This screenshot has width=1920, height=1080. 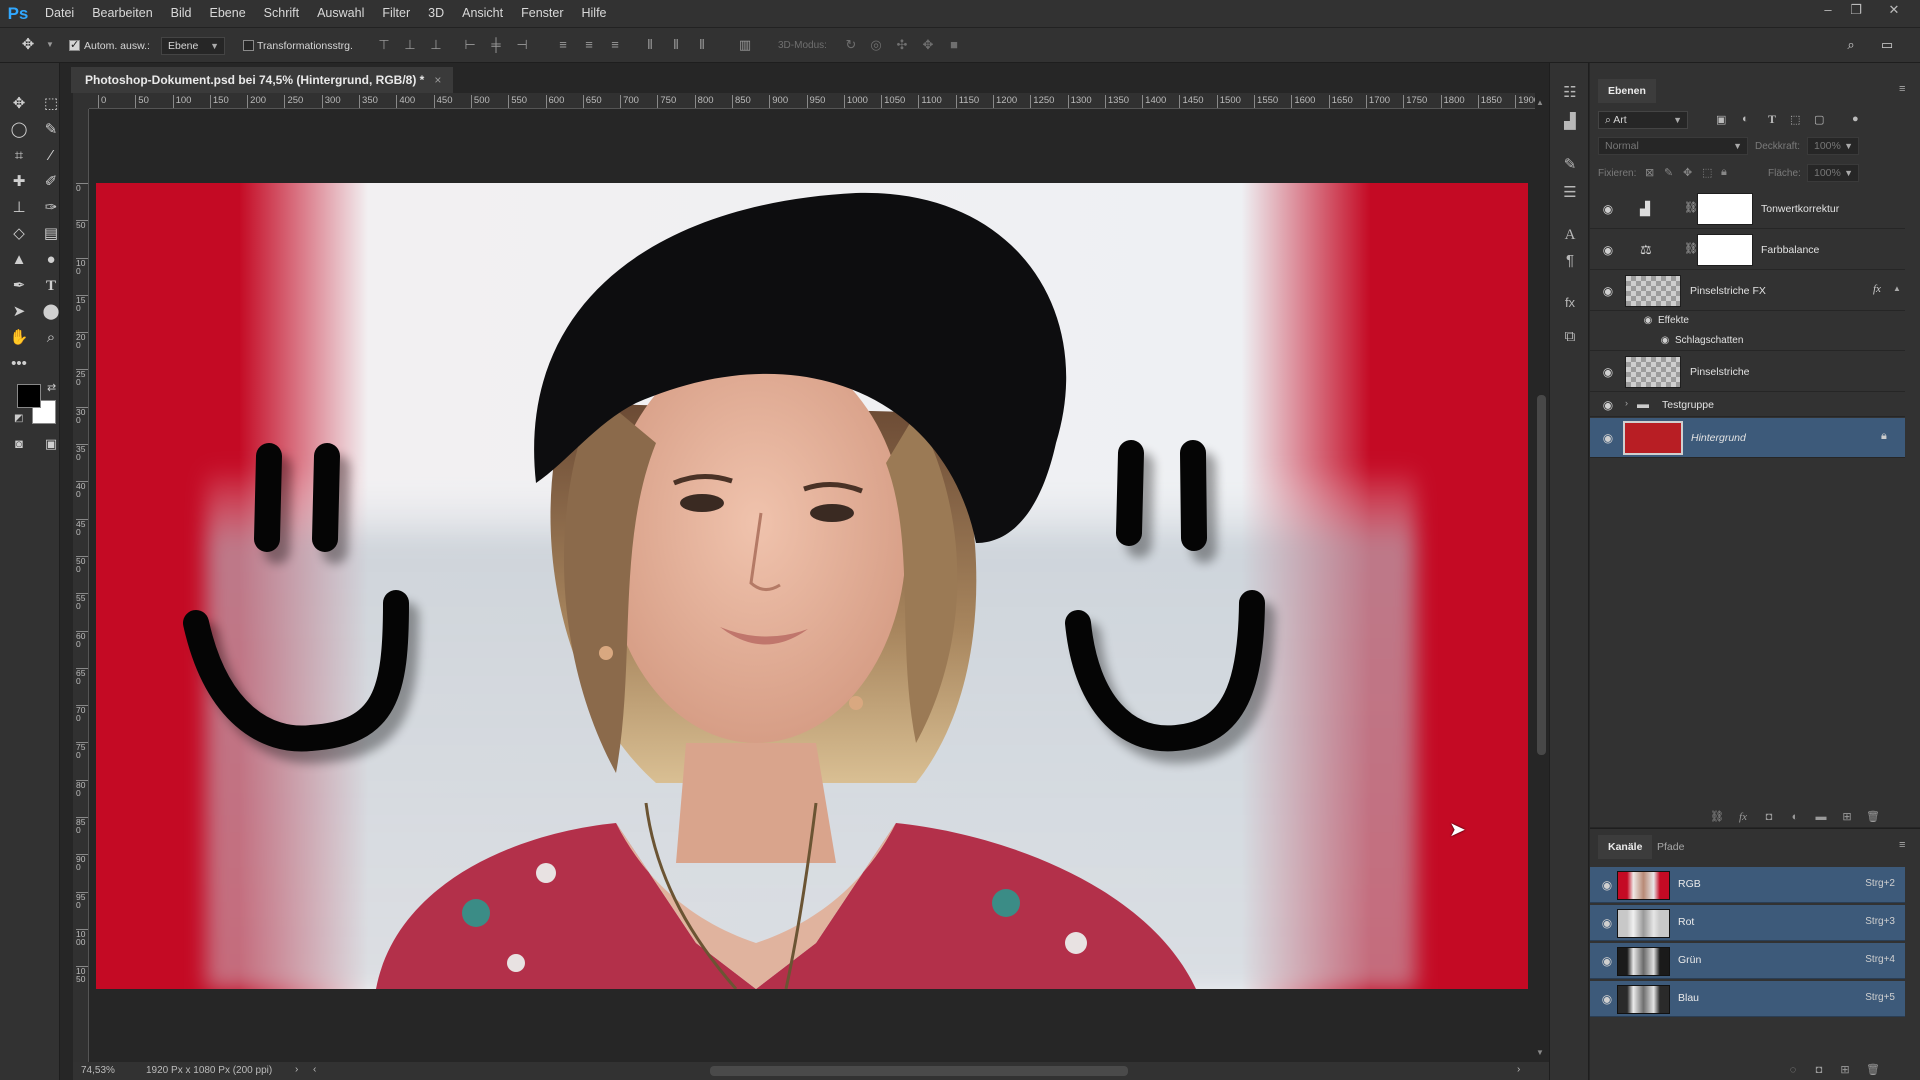 What do you see at coordinates (1540, 1052) in the screenshot?
I see `scroll-down-icon: ▼` at bounding box center [1540, 1052].